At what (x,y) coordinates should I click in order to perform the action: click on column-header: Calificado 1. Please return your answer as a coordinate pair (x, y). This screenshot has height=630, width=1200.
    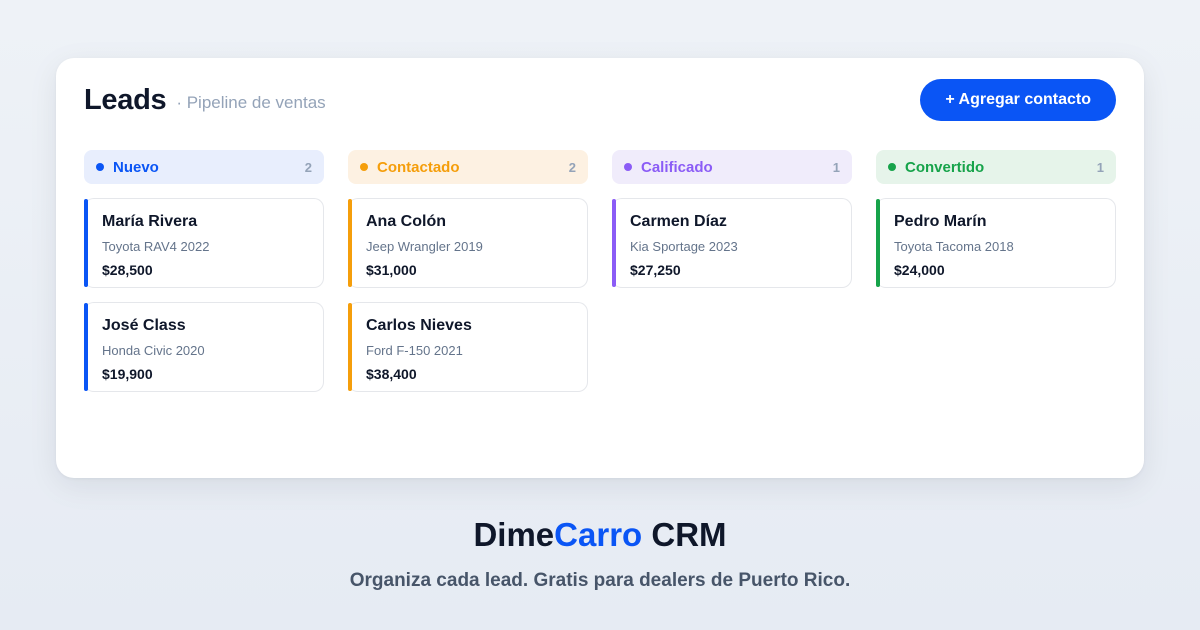
    Looking at the image, I should click on (732, 167).